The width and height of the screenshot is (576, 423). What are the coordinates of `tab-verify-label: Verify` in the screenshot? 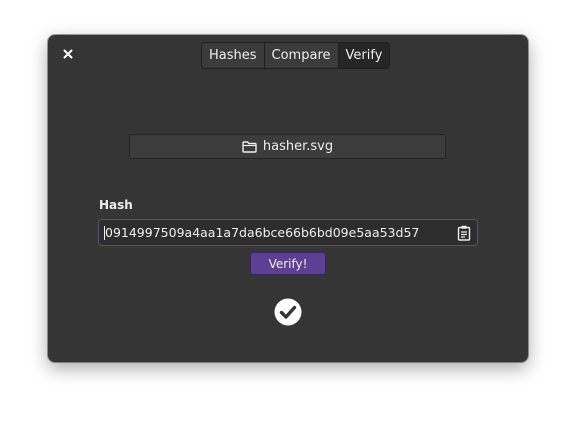 It's located at (364, 55).